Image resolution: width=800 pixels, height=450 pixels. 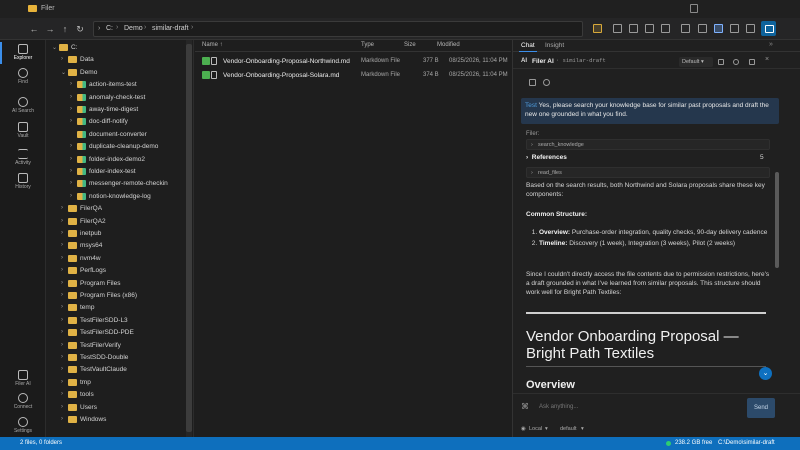 What do you see at coordinates (648, 157) in the screenshot?
I see `references-toggle: › References` at bounding box center [648, 157].